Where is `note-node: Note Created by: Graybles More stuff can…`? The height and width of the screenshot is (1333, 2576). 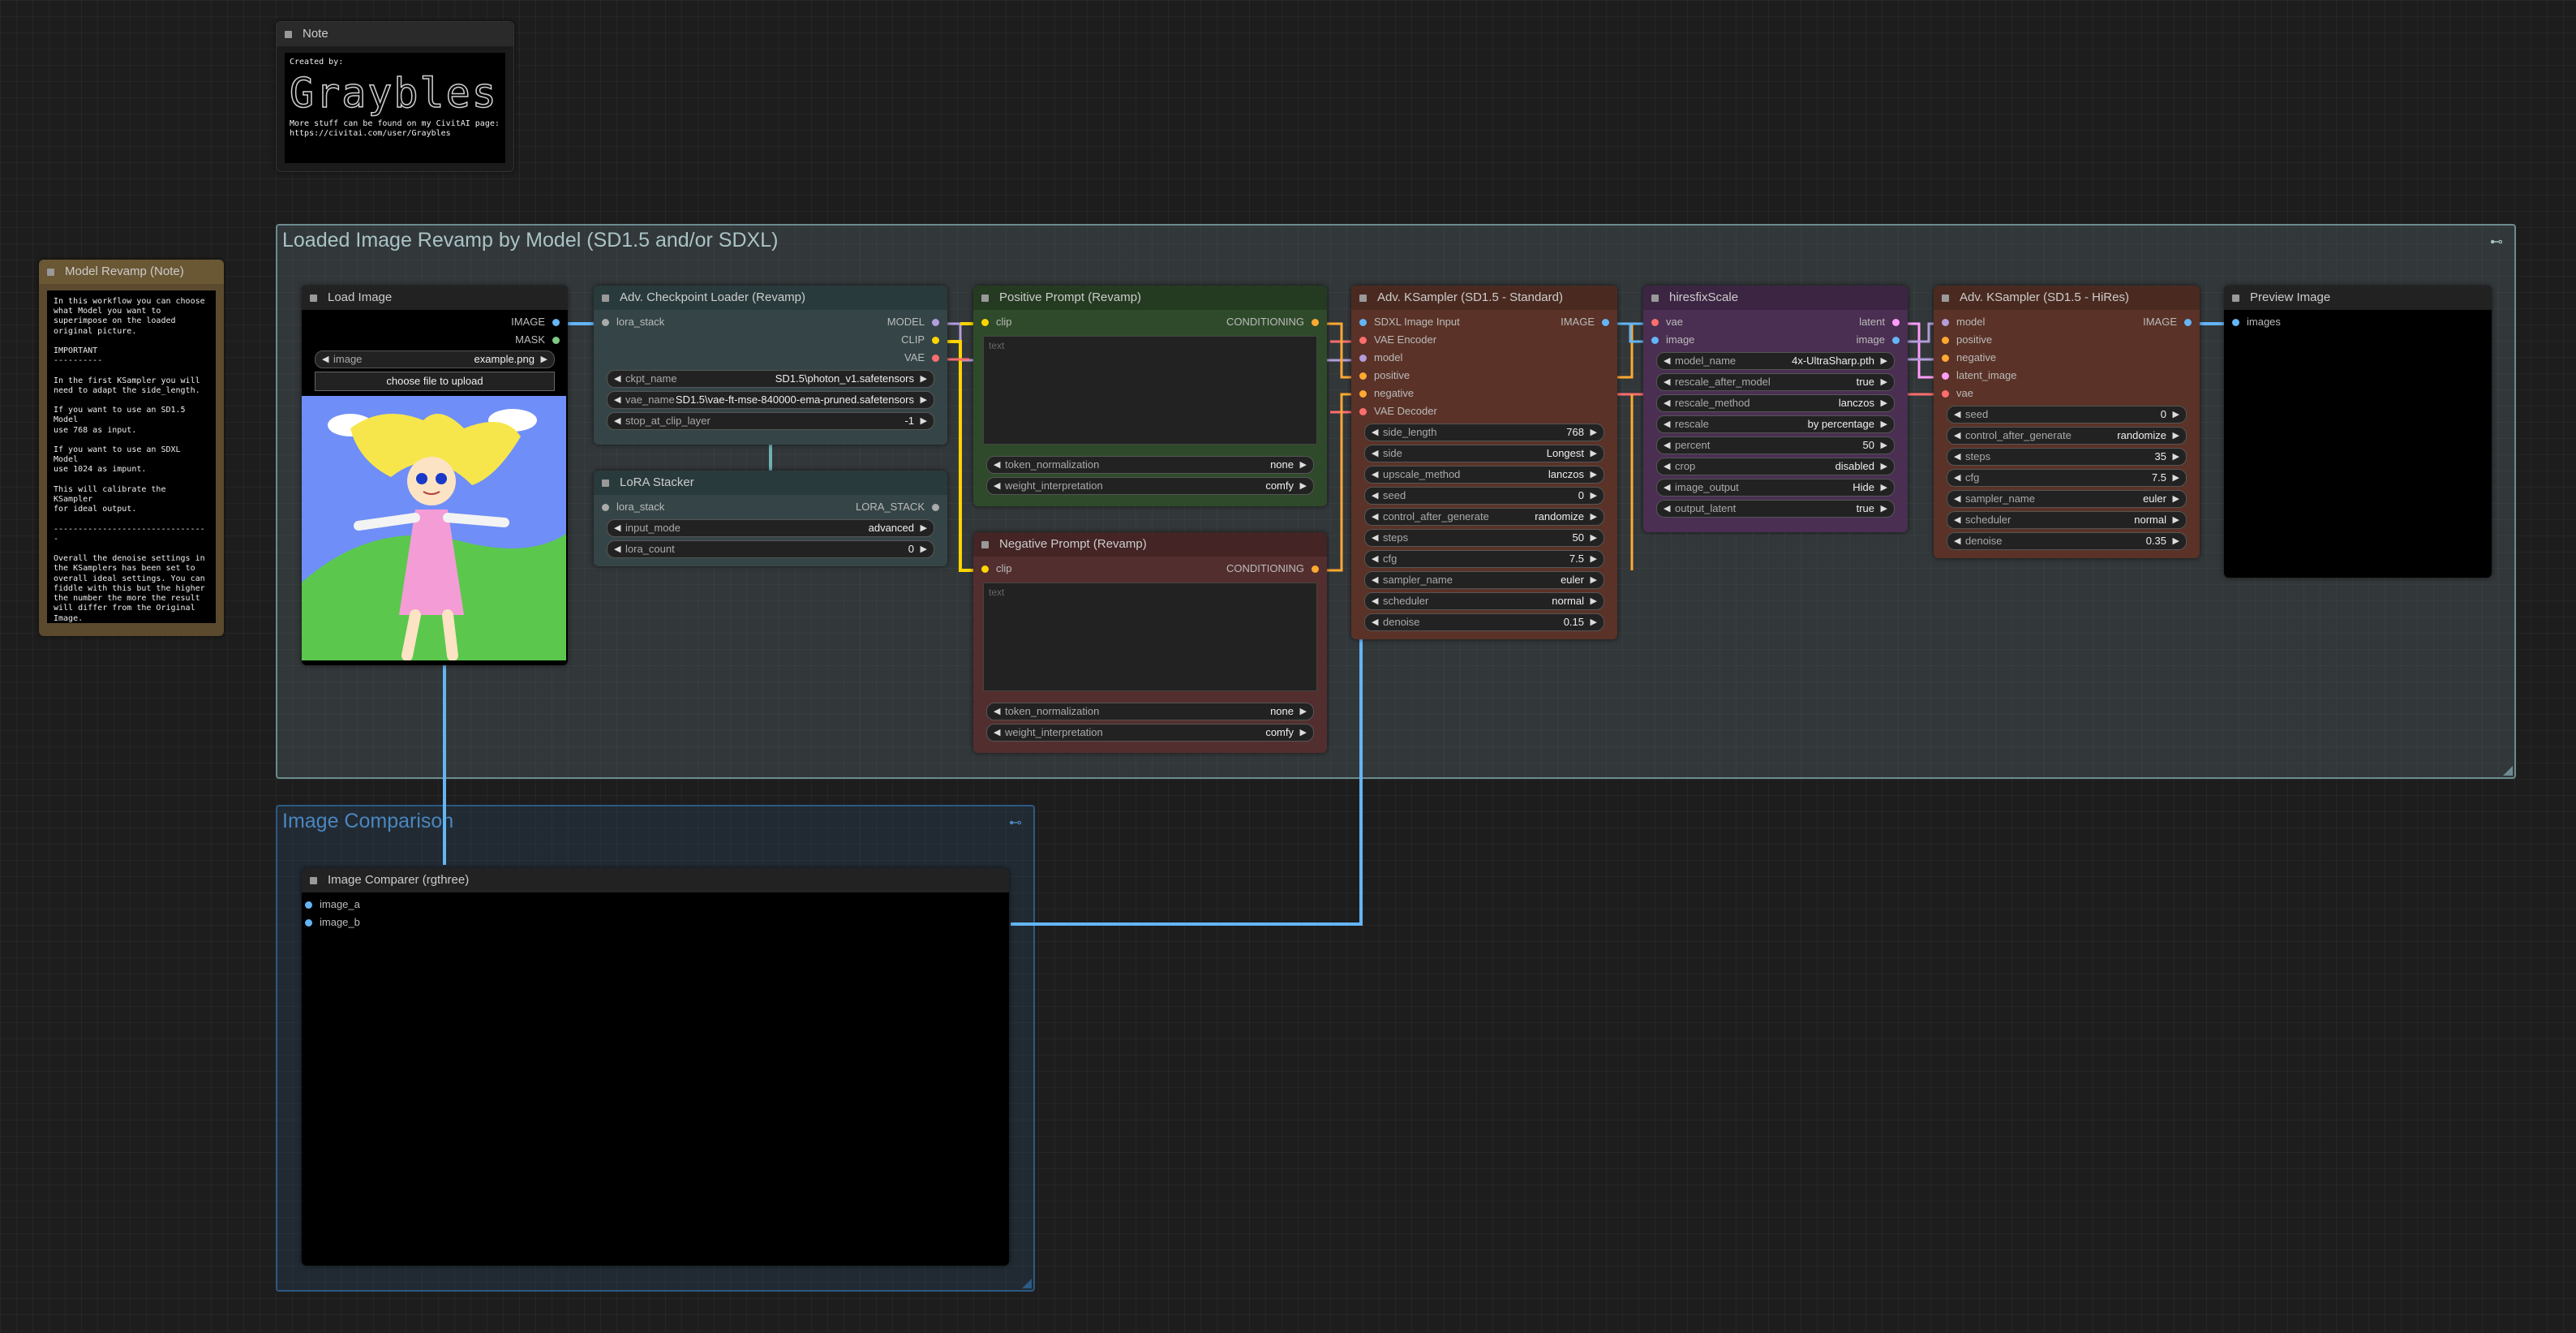 note-node: Note Created by: Graybles More stuff can… is located at coordinates (395, 96).